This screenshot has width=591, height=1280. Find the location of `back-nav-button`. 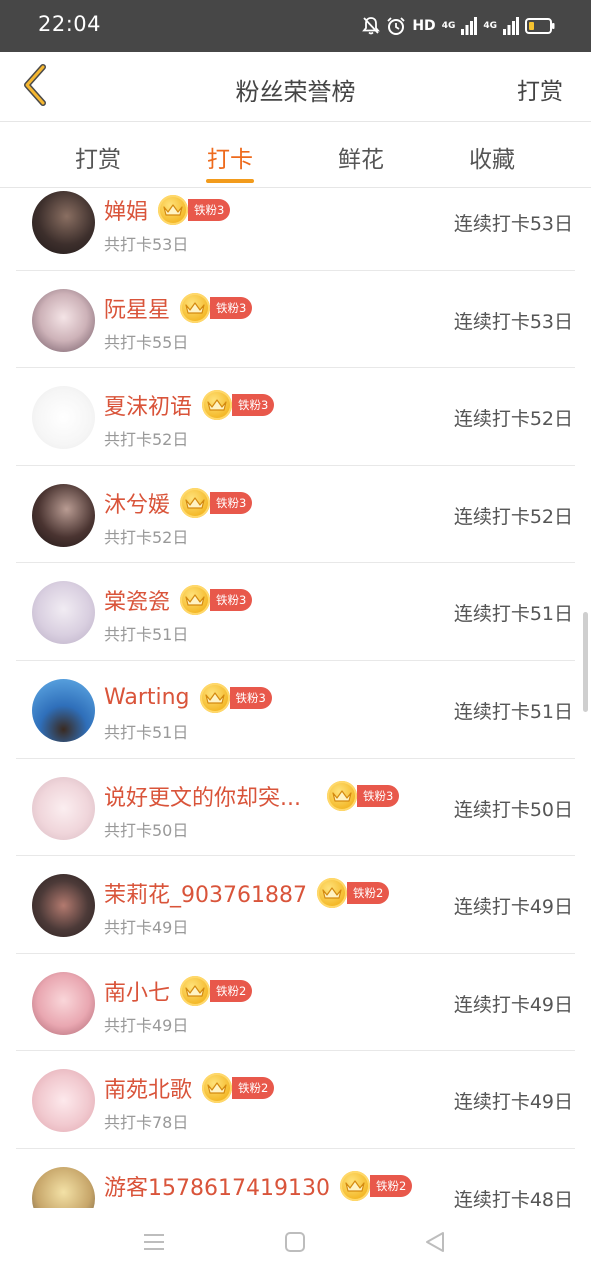

back-nav-button is located at coordinates (435, 1244).